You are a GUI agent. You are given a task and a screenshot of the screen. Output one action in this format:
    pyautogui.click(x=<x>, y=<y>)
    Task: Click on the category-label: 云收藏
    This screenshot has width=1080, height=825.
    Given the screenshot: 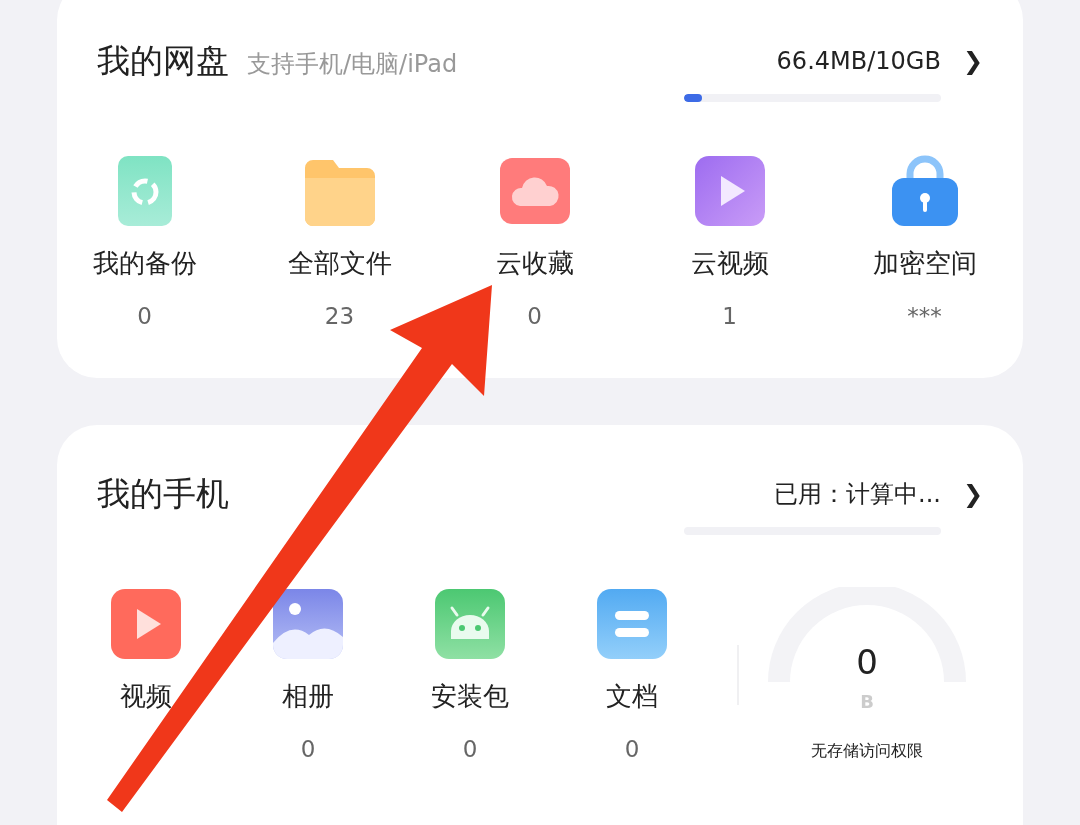 What is the action you would take?
    pyautogui.click(x=534, y=263)
    